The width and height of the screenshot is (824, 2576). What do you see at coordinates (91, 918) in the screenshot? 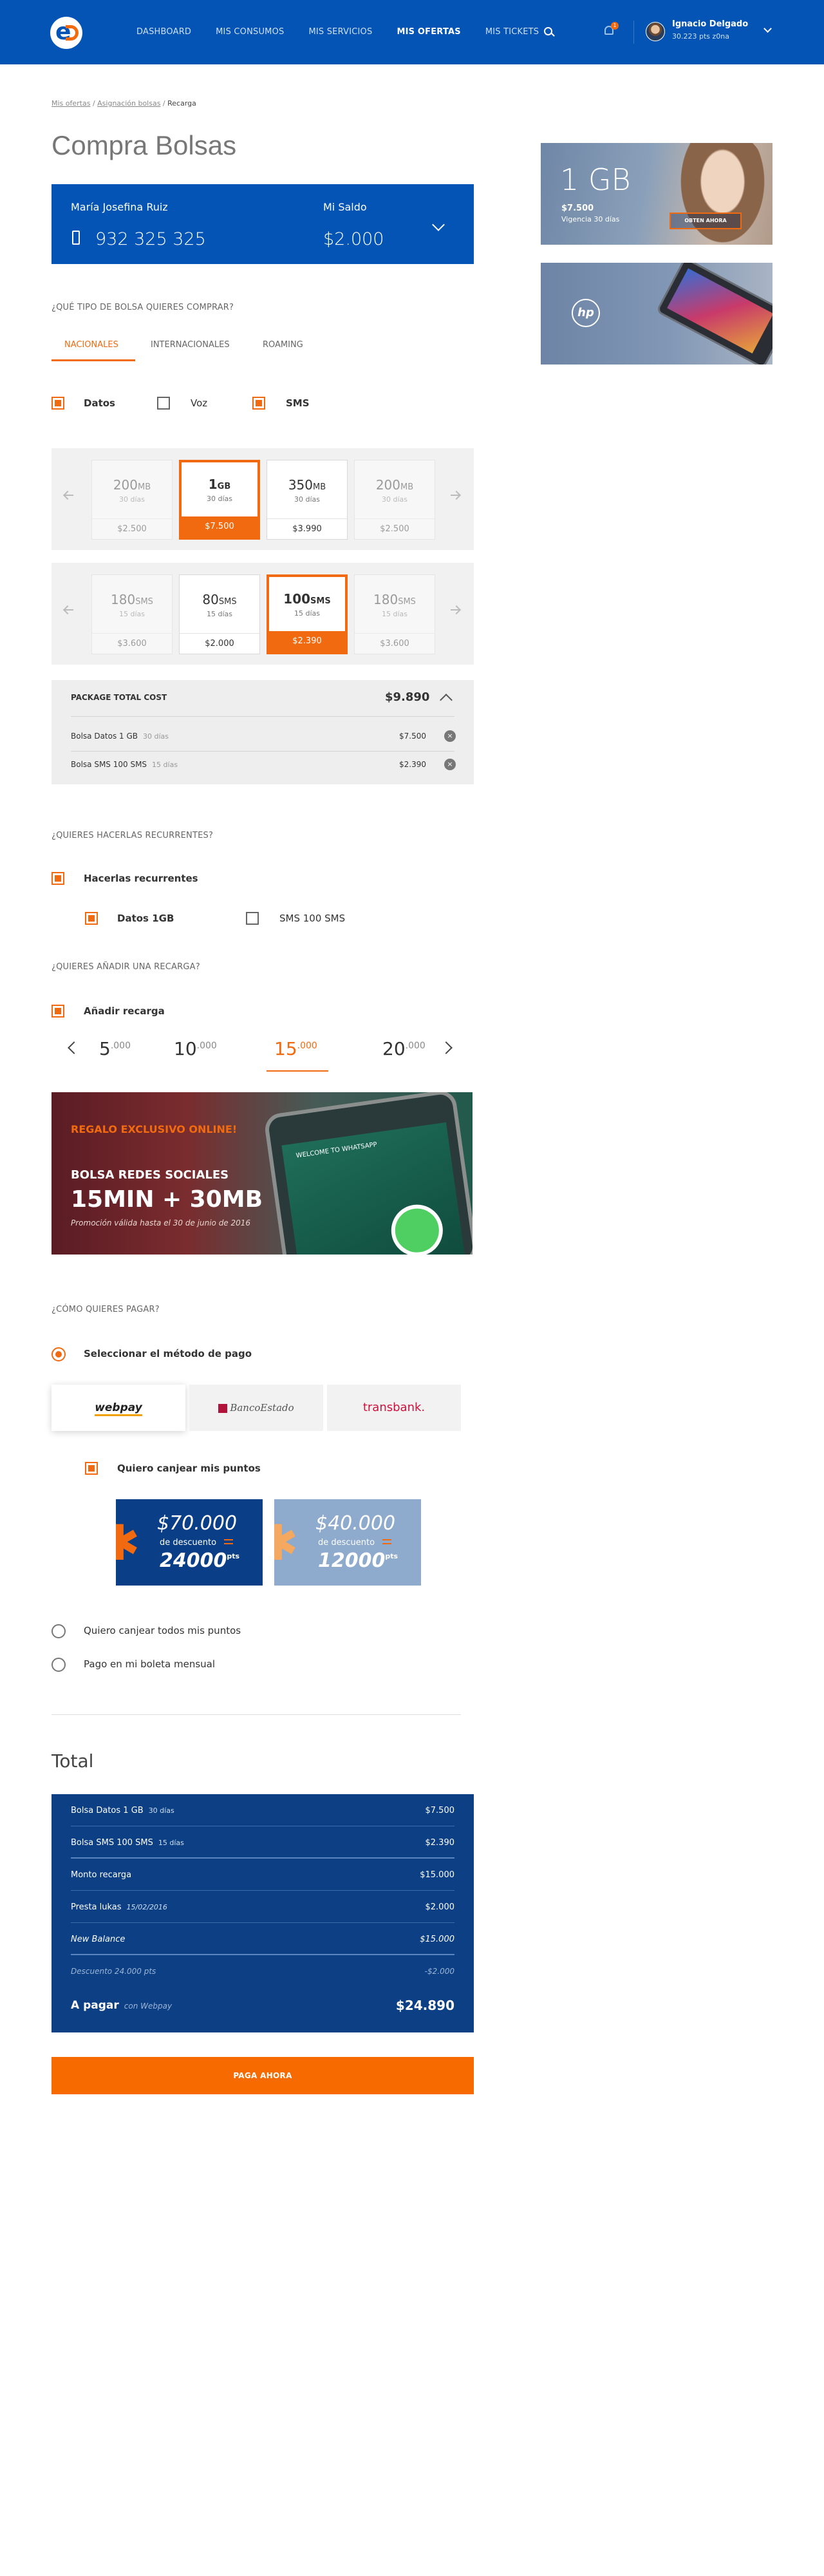
I see `checkbox-recurrent-datos` at bounding box center [91, 918].